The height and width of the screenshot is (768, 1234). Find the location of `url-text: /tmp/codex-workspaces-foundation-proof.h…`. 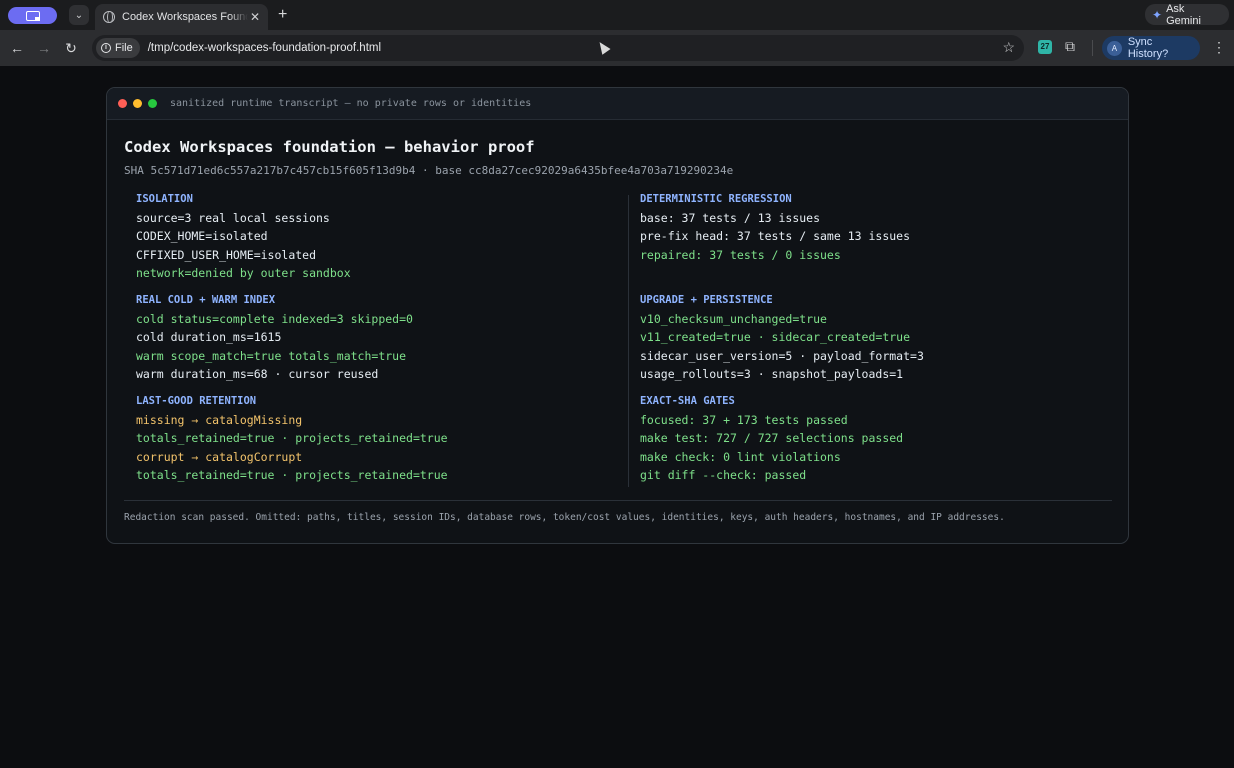

url-text: /tmp/codex-workspaces-foundation-proof.h… is located at coordinates (264, 48).